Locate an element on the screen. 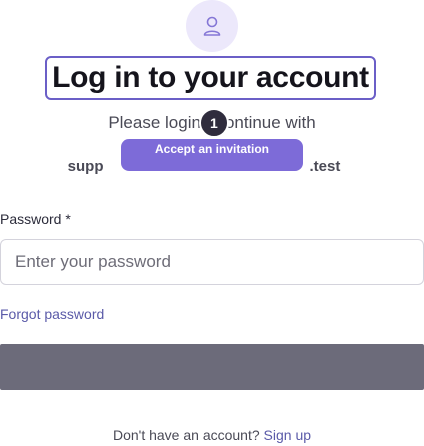 The image size is (424, 446). password-label: Password * is located at coordinates (35, 219).